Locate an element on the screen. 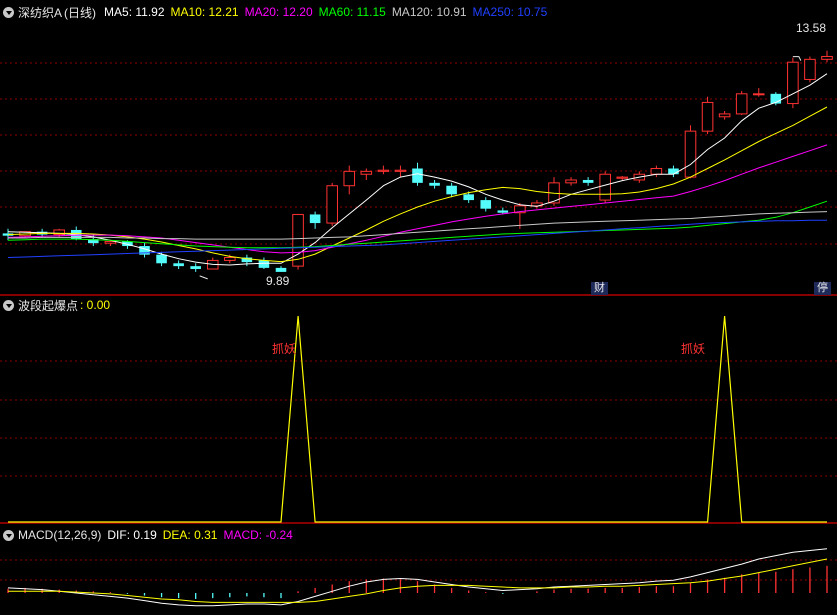 Image resolution: width=837 pixels, height=615 pixels. suspend-marker: 停 is located at coordinates (822, 288).